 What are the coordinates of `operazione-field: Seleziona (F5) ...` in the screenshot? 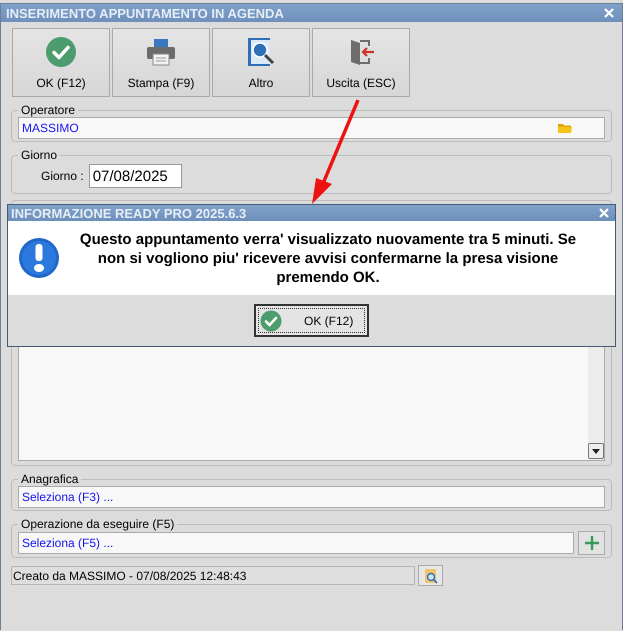 It's located at (296, 543).